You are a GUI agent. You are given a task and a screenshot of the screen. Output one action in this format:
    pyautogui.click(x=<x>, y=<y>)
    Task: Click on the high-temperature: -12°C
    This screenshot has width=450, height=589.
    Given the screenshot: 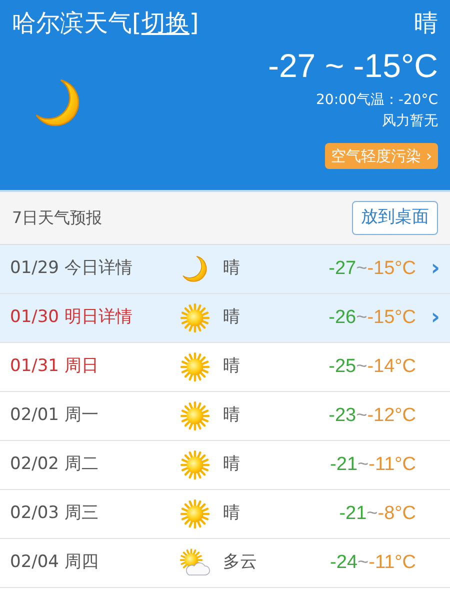 What is the action you would take?
    pyautogui.click(x=391, y=416)
    